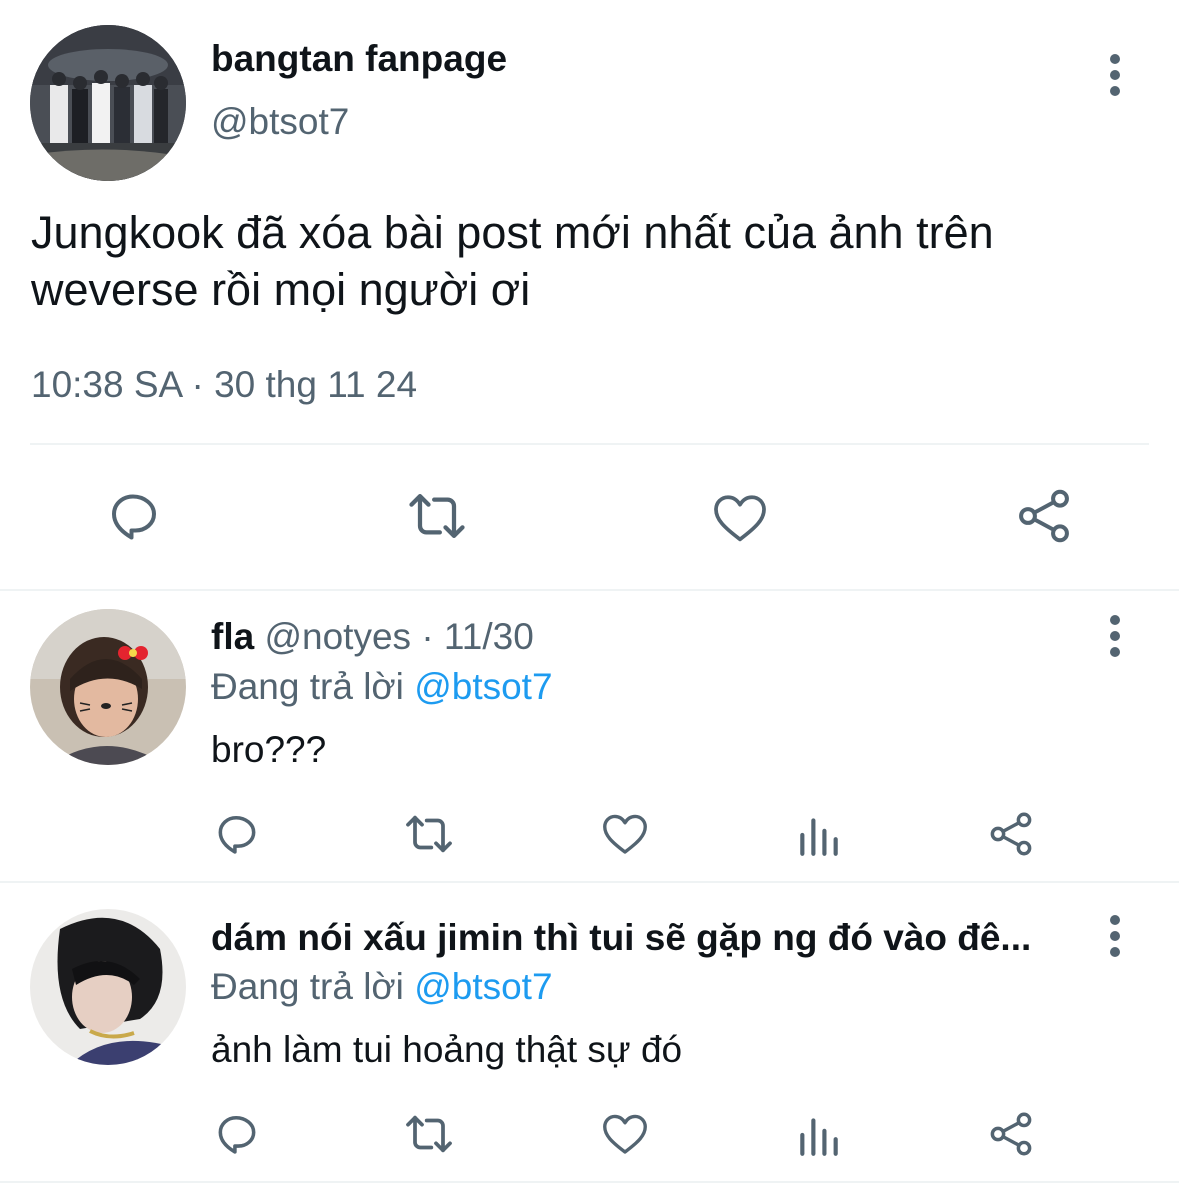 This screenshot has height=1185, width=1179. I want to click on reply-header: fla @notyes · 11/30, so click(372, 637).